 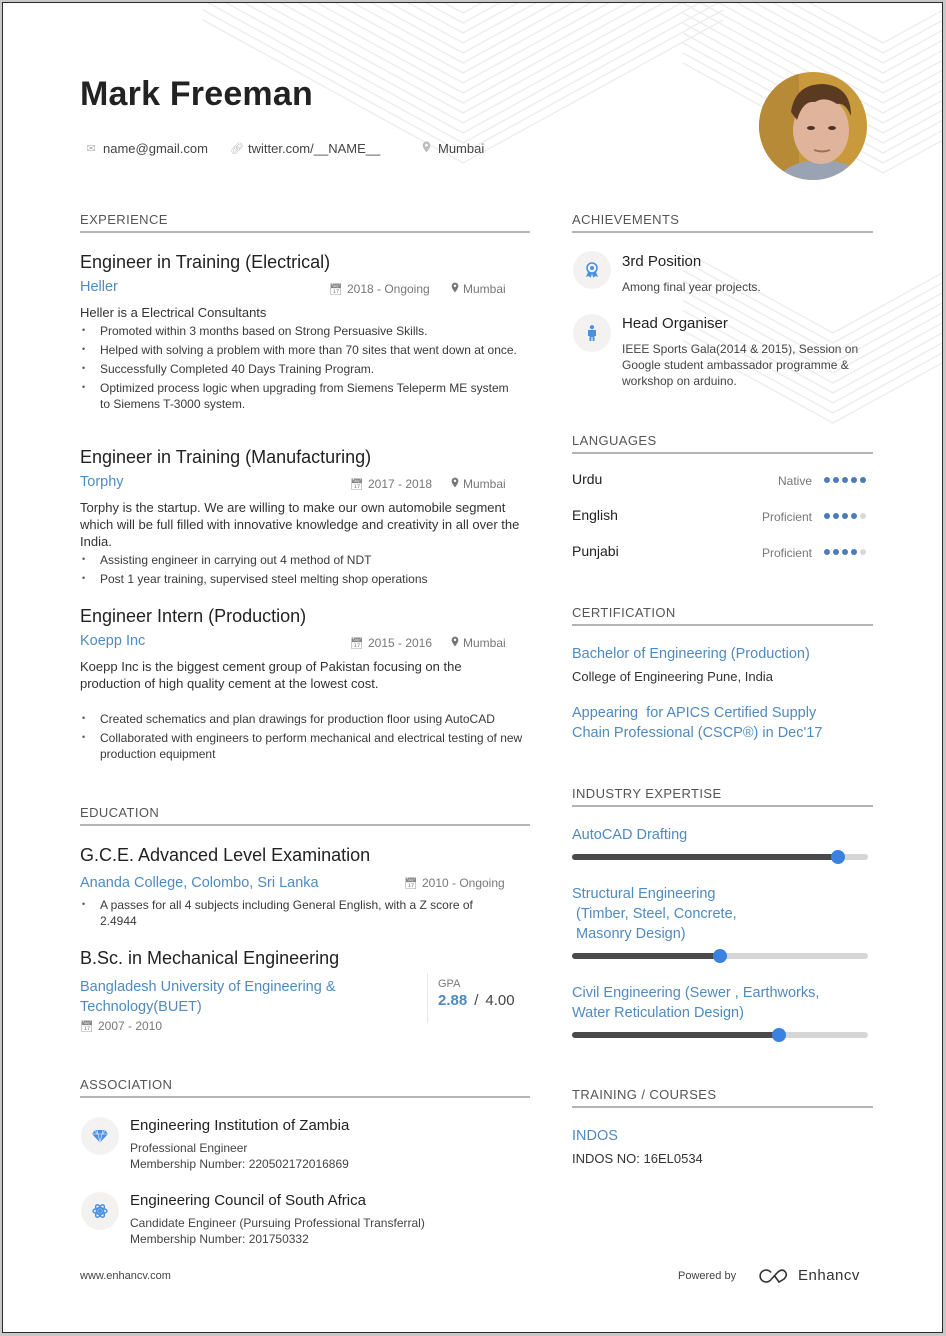 What do you see at coordinates (305, 148) in the screenshot?
I see `contact-twitter: 🔗︎ twitter.com/__NAME__` at bounding box center [305, 148].